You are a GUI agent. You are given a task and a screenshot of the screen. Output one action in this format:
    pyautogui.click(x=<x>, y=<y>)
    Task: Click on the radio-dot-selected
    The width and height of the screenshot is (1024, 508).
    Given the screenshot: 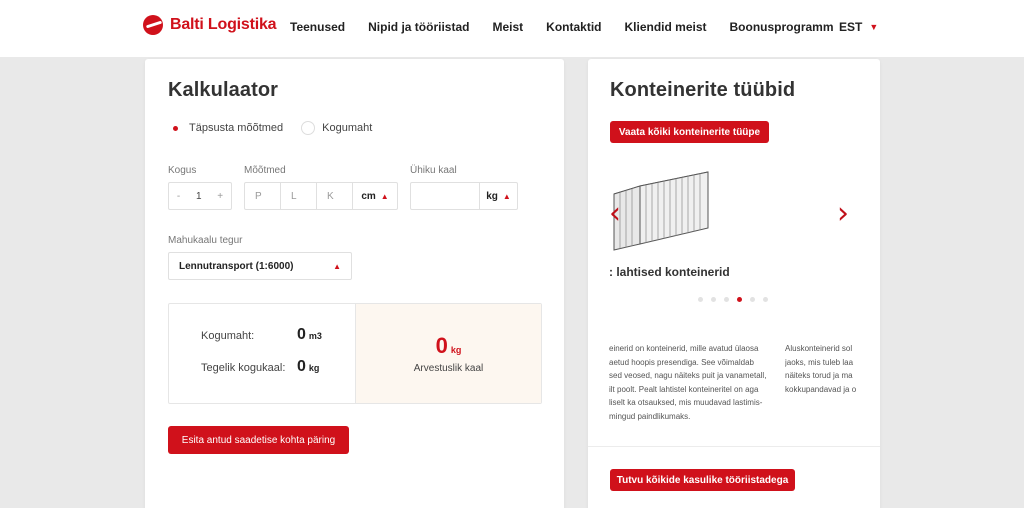 What is the action you would take?
    pyautogui.click(x=175, y=128)
    